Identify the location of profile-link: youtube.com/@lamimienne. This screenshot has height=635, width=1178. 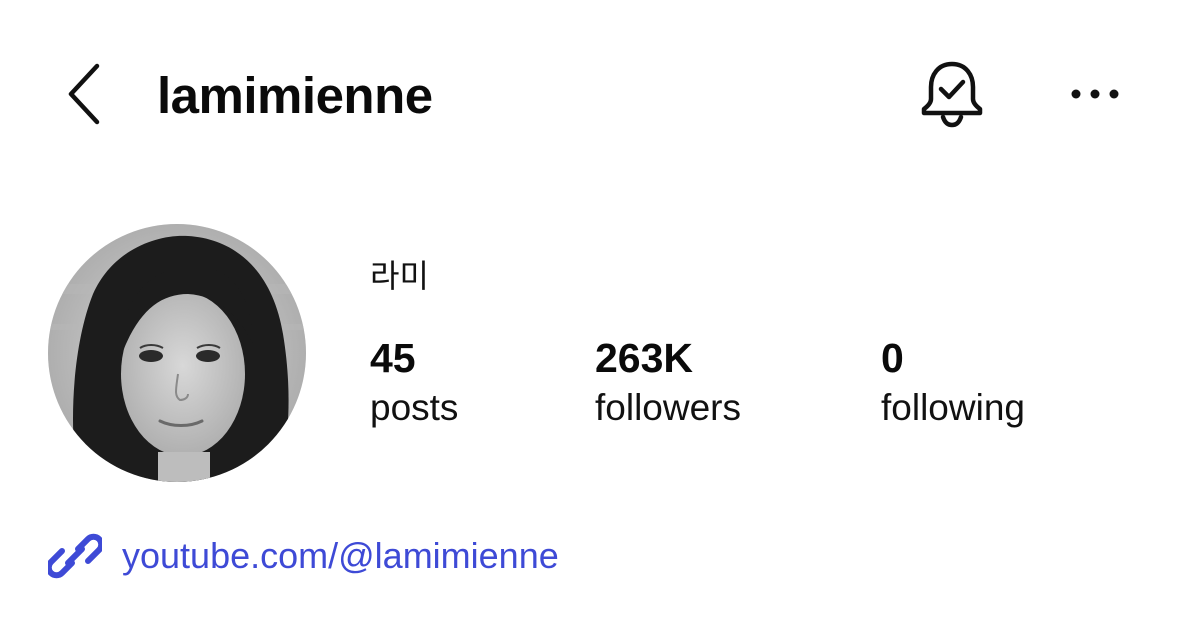
(303, 556).